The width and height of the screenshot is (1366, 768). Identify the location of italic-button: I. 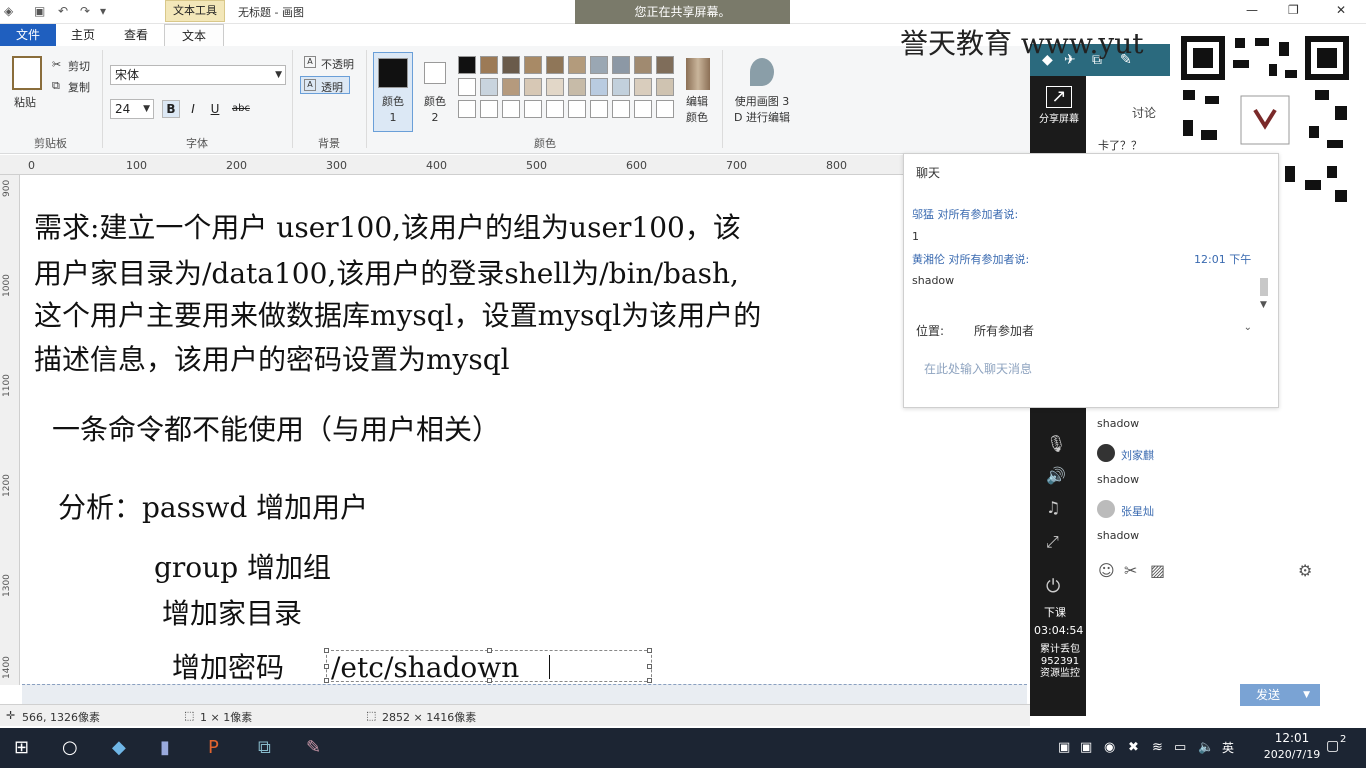
(193, 109).